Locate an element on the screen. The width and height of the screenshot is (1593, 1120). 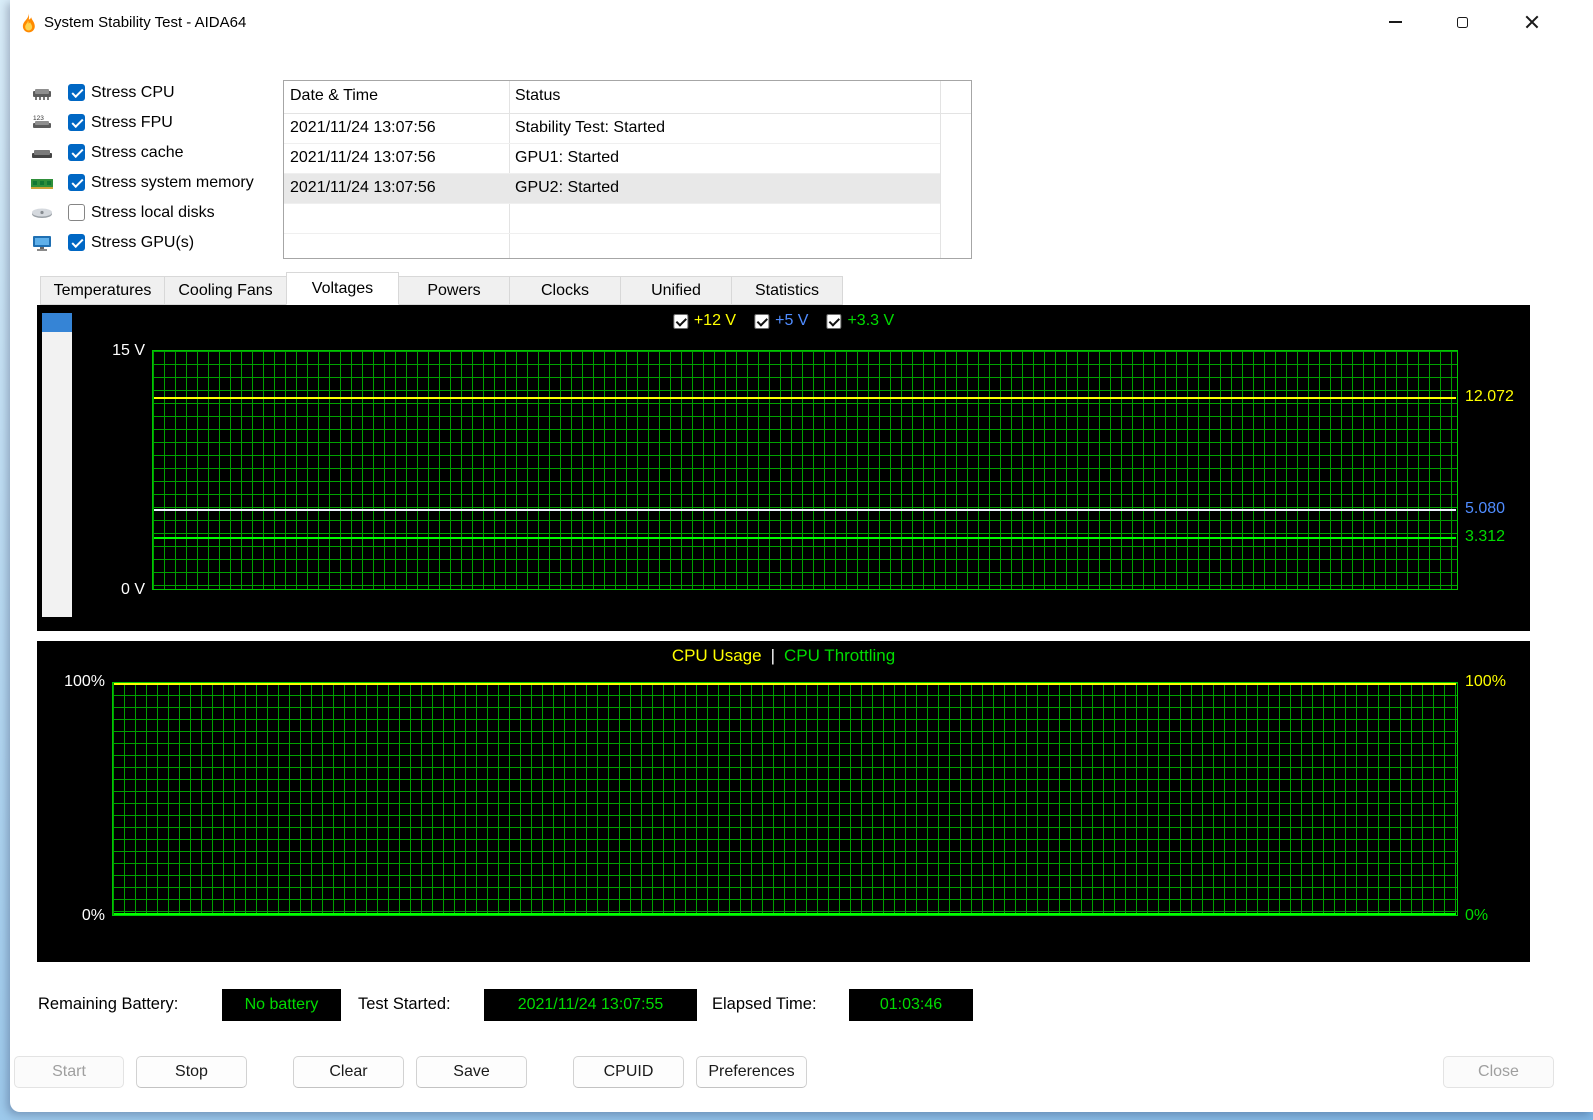
stress-option-memory: Stress system memory is located at coordinates (156, 183).